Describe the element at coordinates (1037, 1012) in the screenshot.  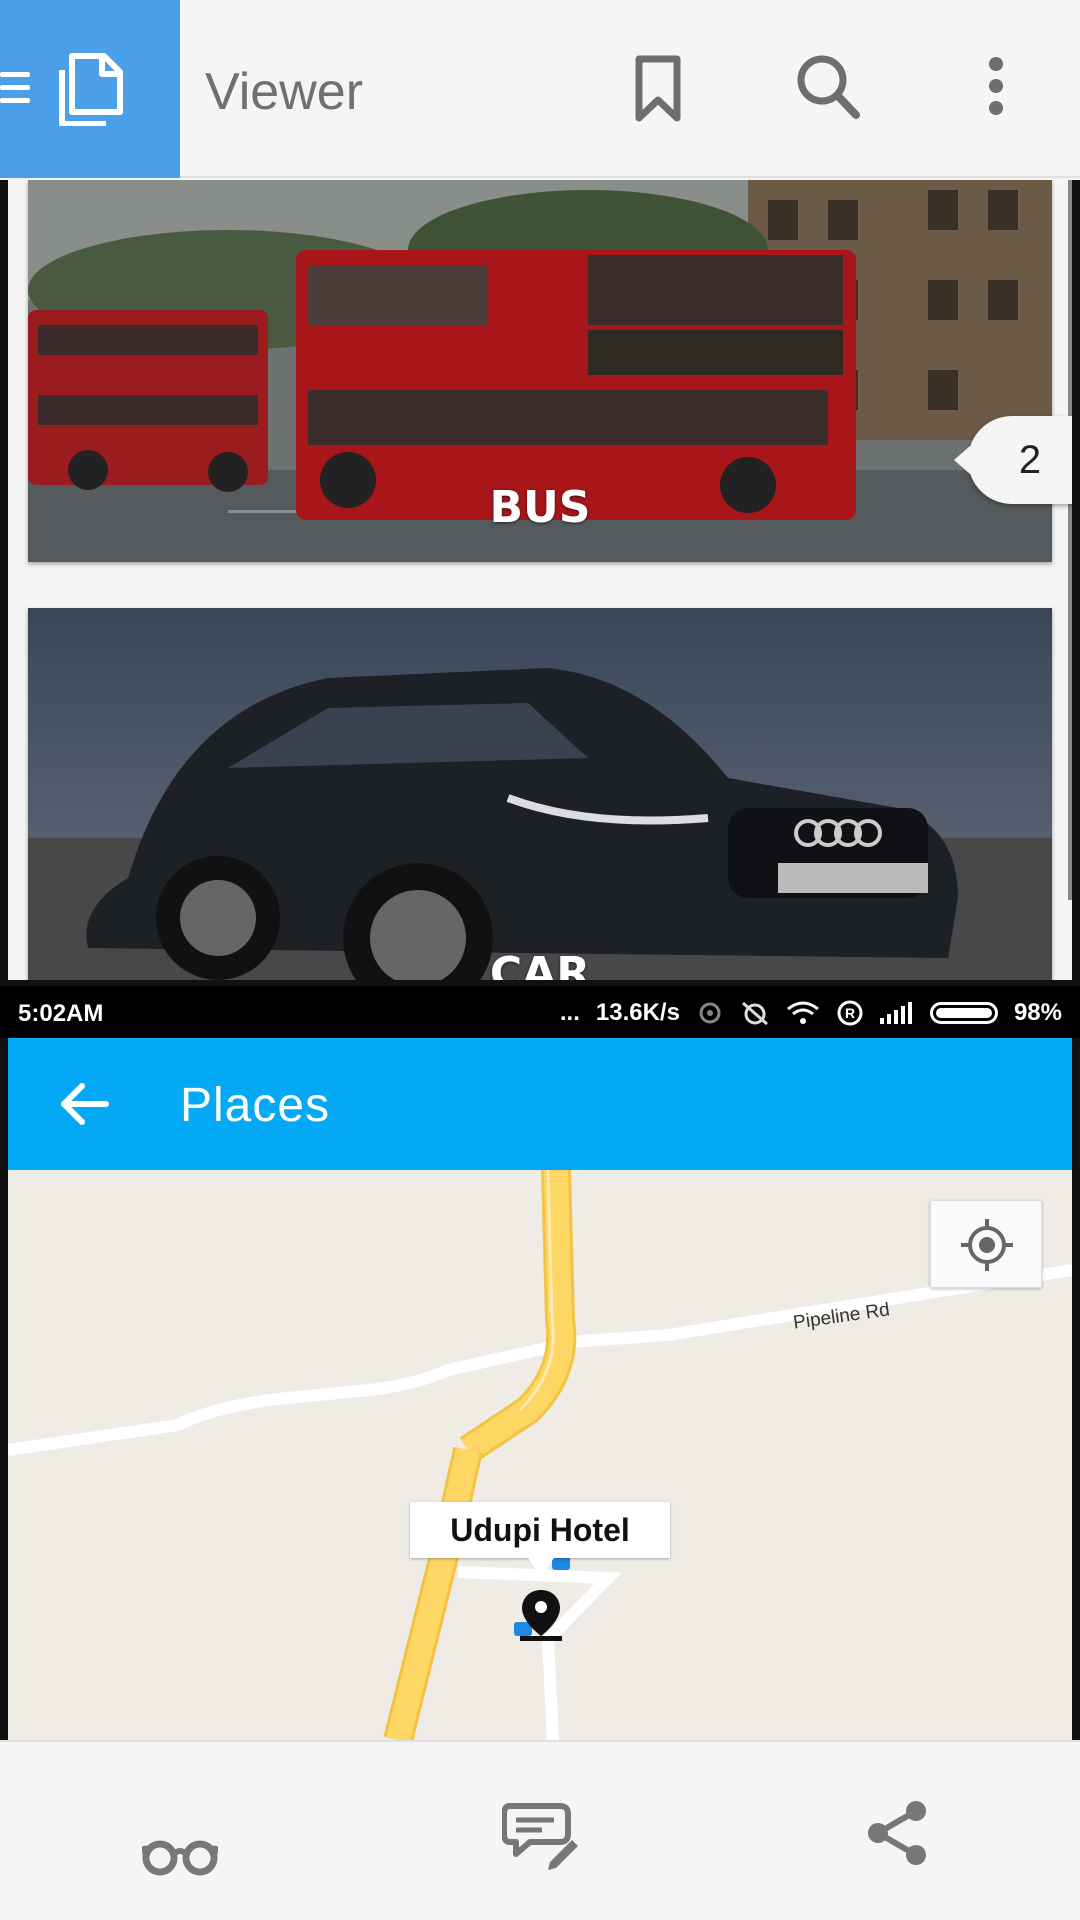
I see `battery-percent: 98%` at that location.